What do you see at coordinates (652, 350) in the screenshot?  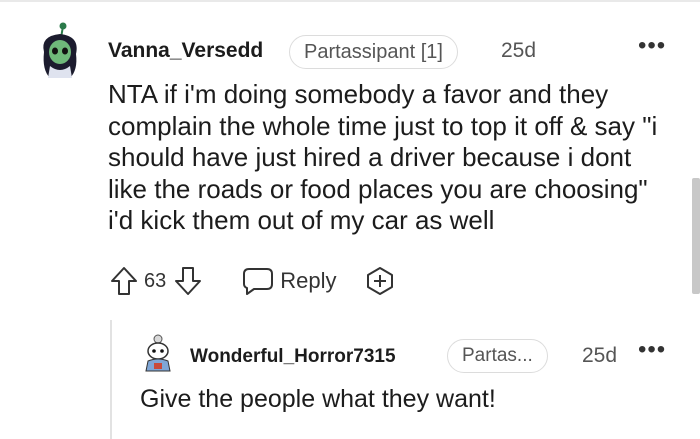 I see `reply-more-options-button: •••` at bounding box center [652, 350].